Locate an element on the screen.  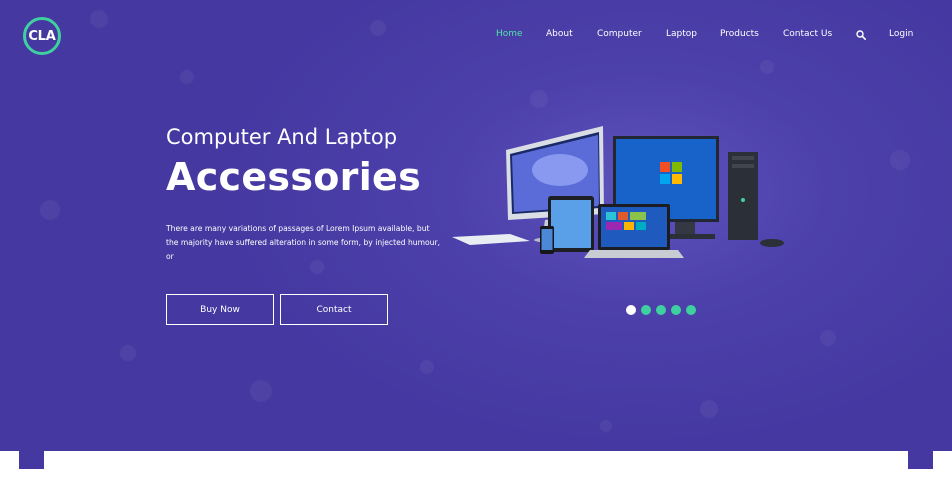
nav-item-contact-us: Contact Us is located at coordinates (807, 34).